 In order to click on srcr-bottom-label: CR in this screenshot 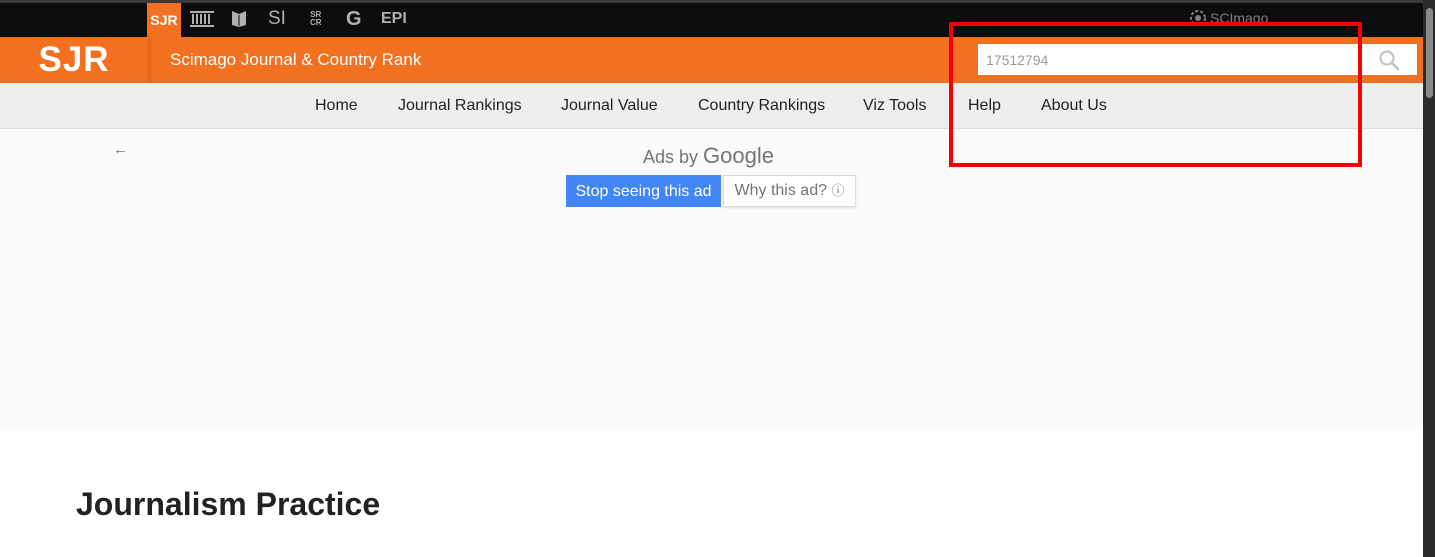, I will do `click(316, 22)`.